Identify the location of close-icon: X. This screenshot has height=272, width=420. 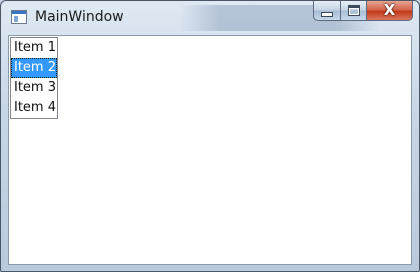
(389, 10).